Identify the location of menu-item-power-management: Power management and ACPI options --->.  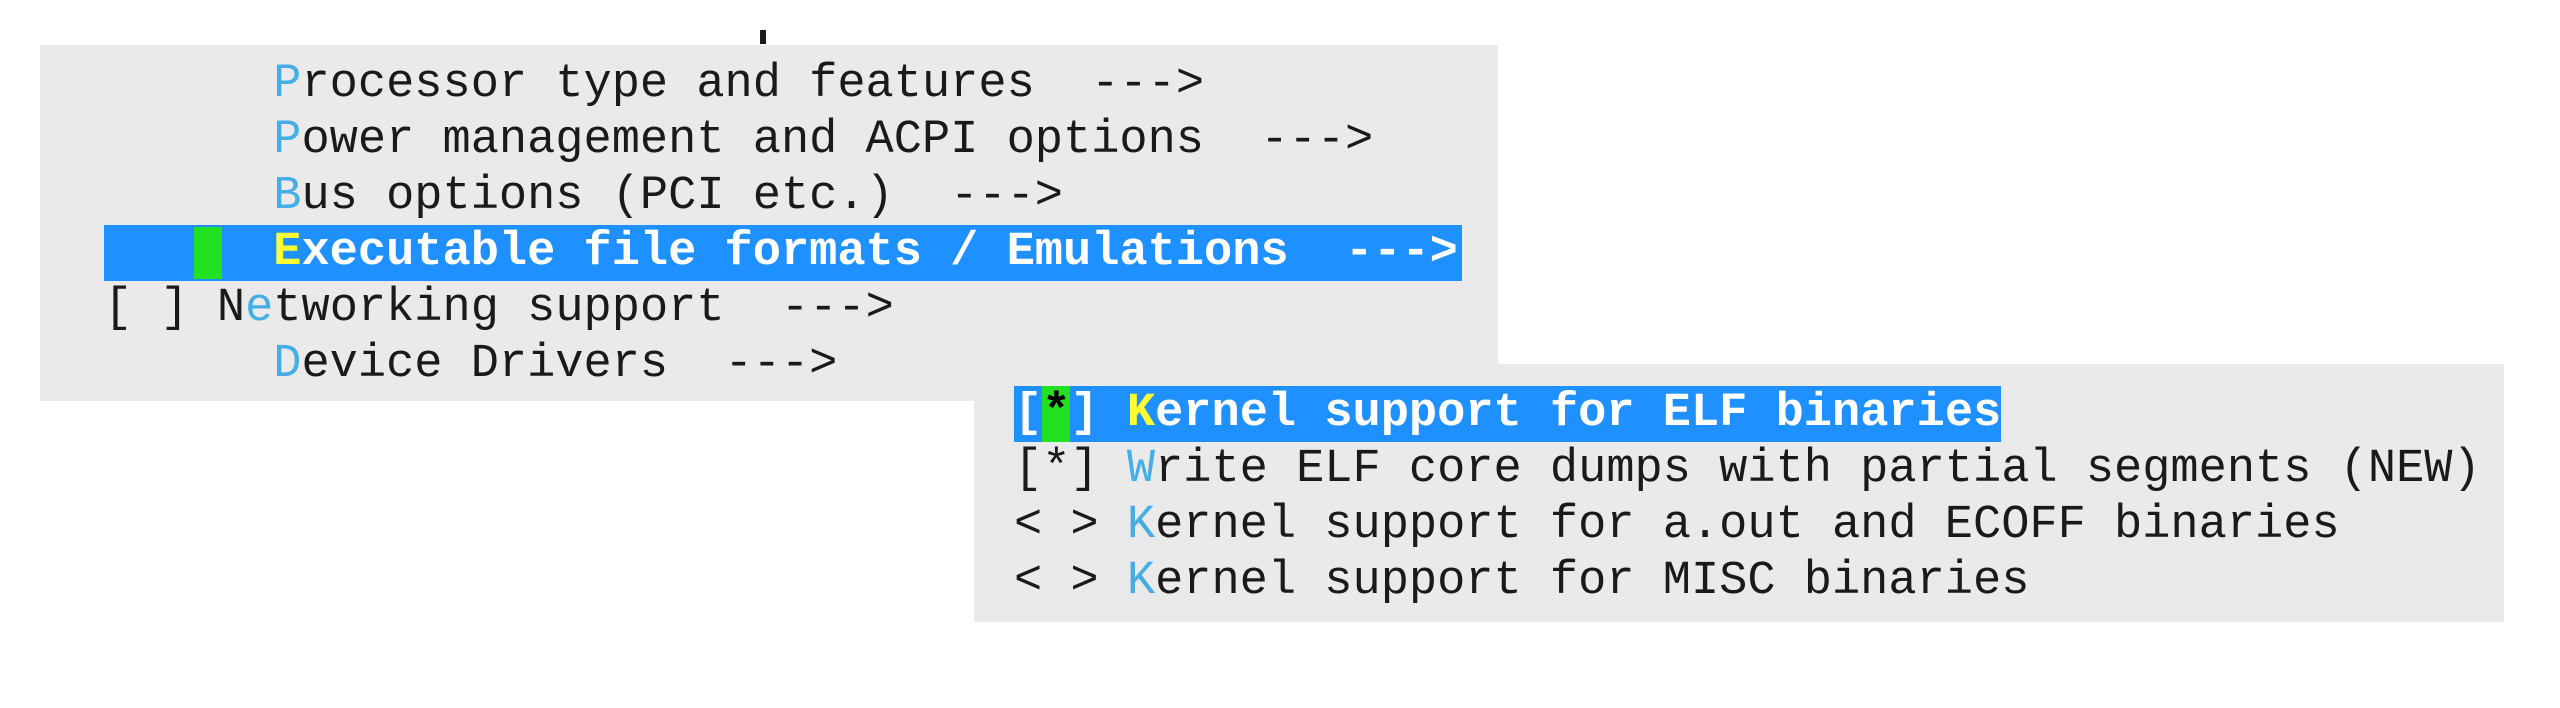
(738, 141).